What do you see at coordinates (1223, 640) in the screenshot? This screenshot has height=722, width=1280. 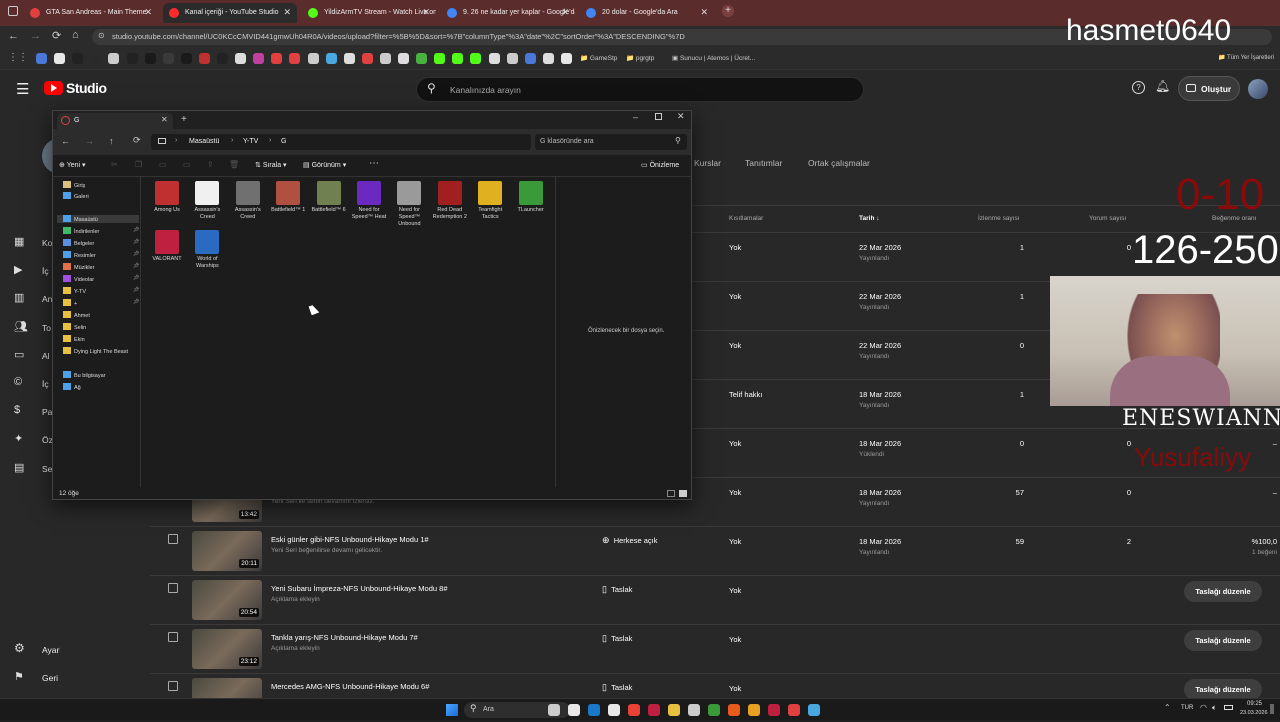 I see `edit-draft-button: Taslağı düzenle` at bounding box center [1223, 640].